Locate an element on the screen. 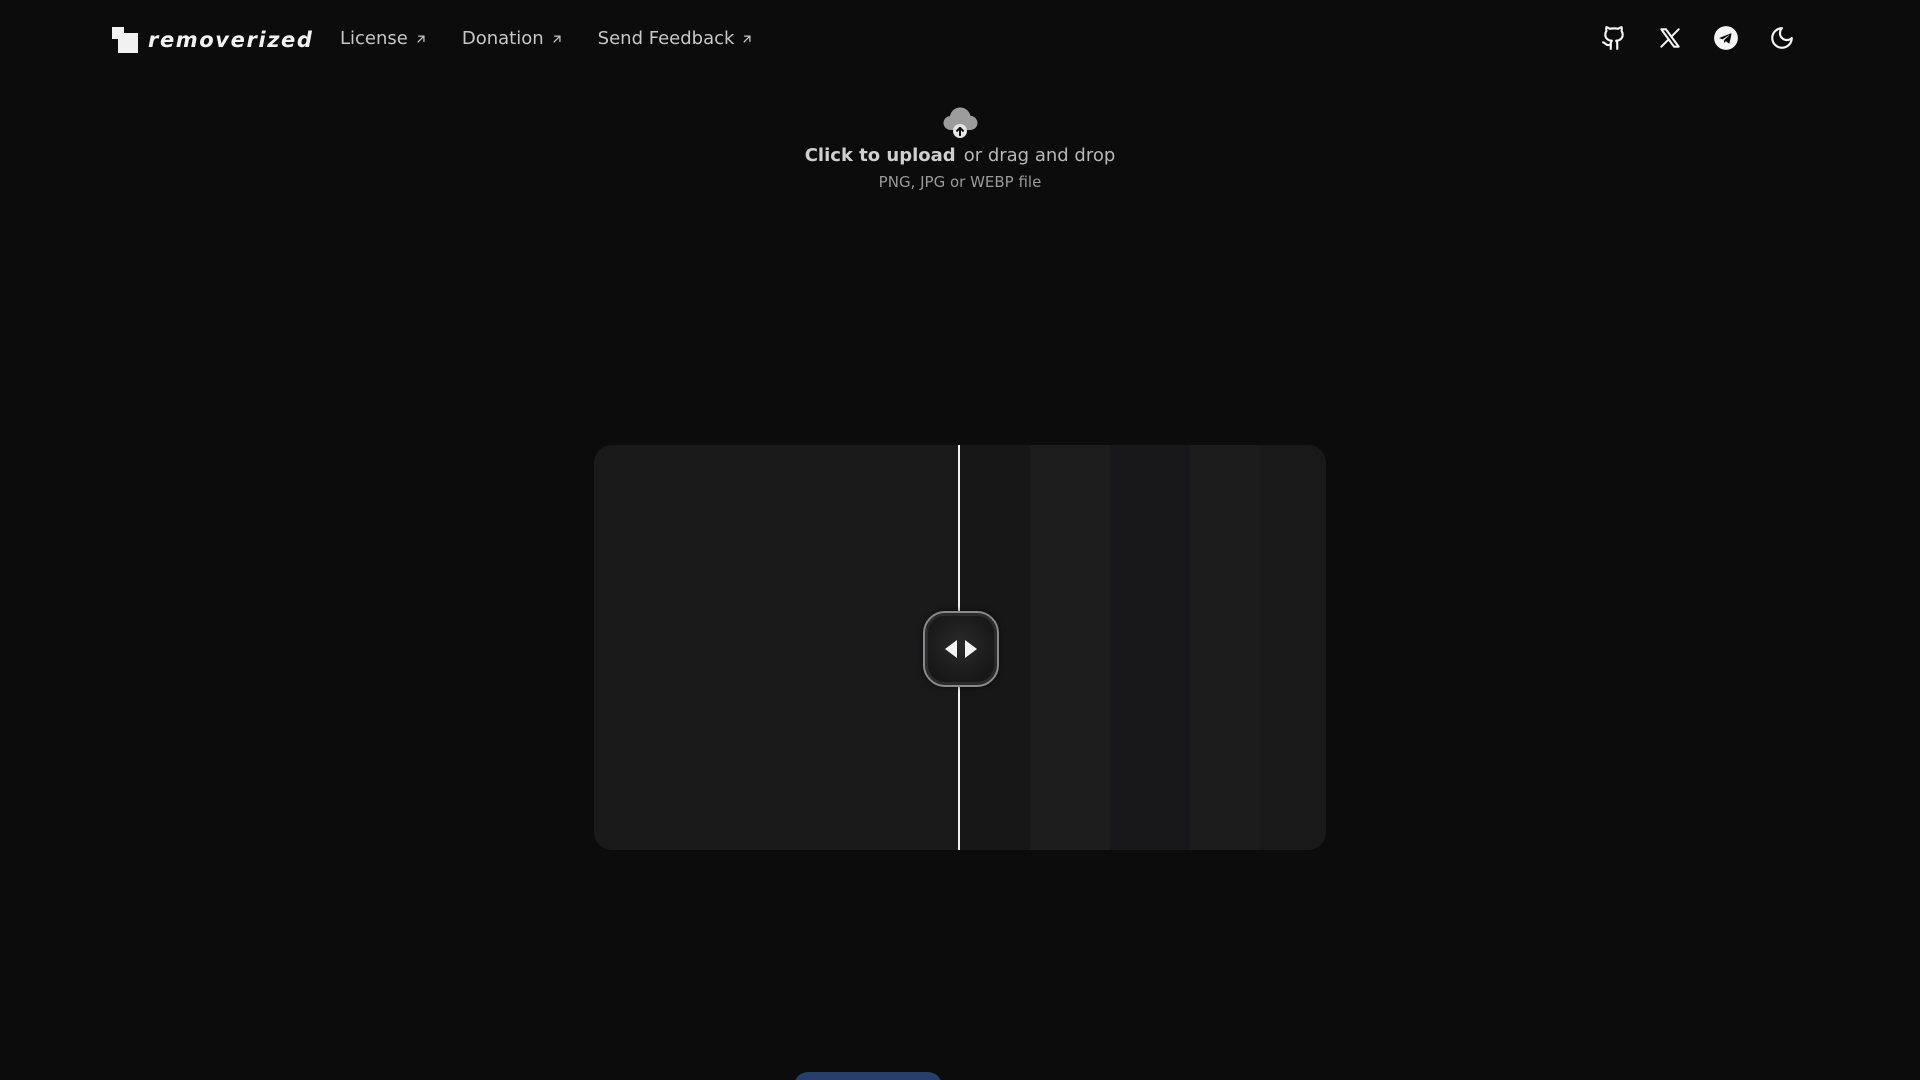 This screenshot has height=1080, width=1920. brand-logo-icon is located at coordinates (125, 40).